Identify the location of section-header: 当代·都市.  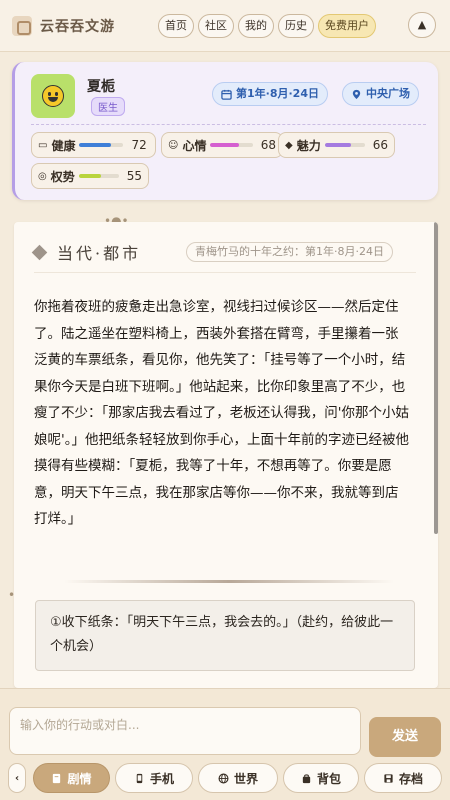
(86, 252).